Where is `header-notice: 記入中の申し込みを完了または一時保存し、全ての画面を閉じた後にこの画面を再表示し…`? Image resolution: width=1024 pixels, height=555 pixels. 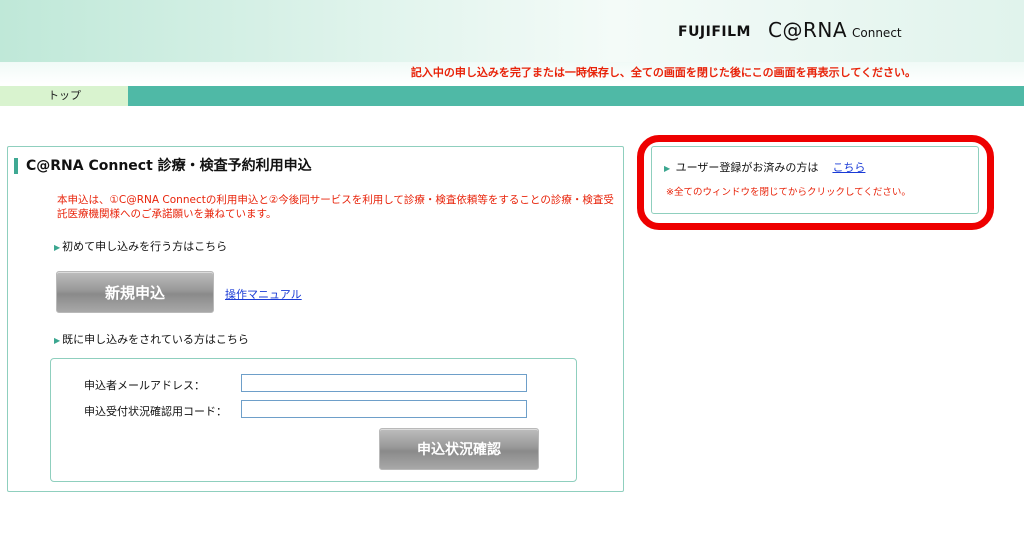 header-notice: 記入中の申し込みを完了または一時保存し、全ての画面を閉じた後にこの画面を再表示し… is located at coordinates (663, 72).